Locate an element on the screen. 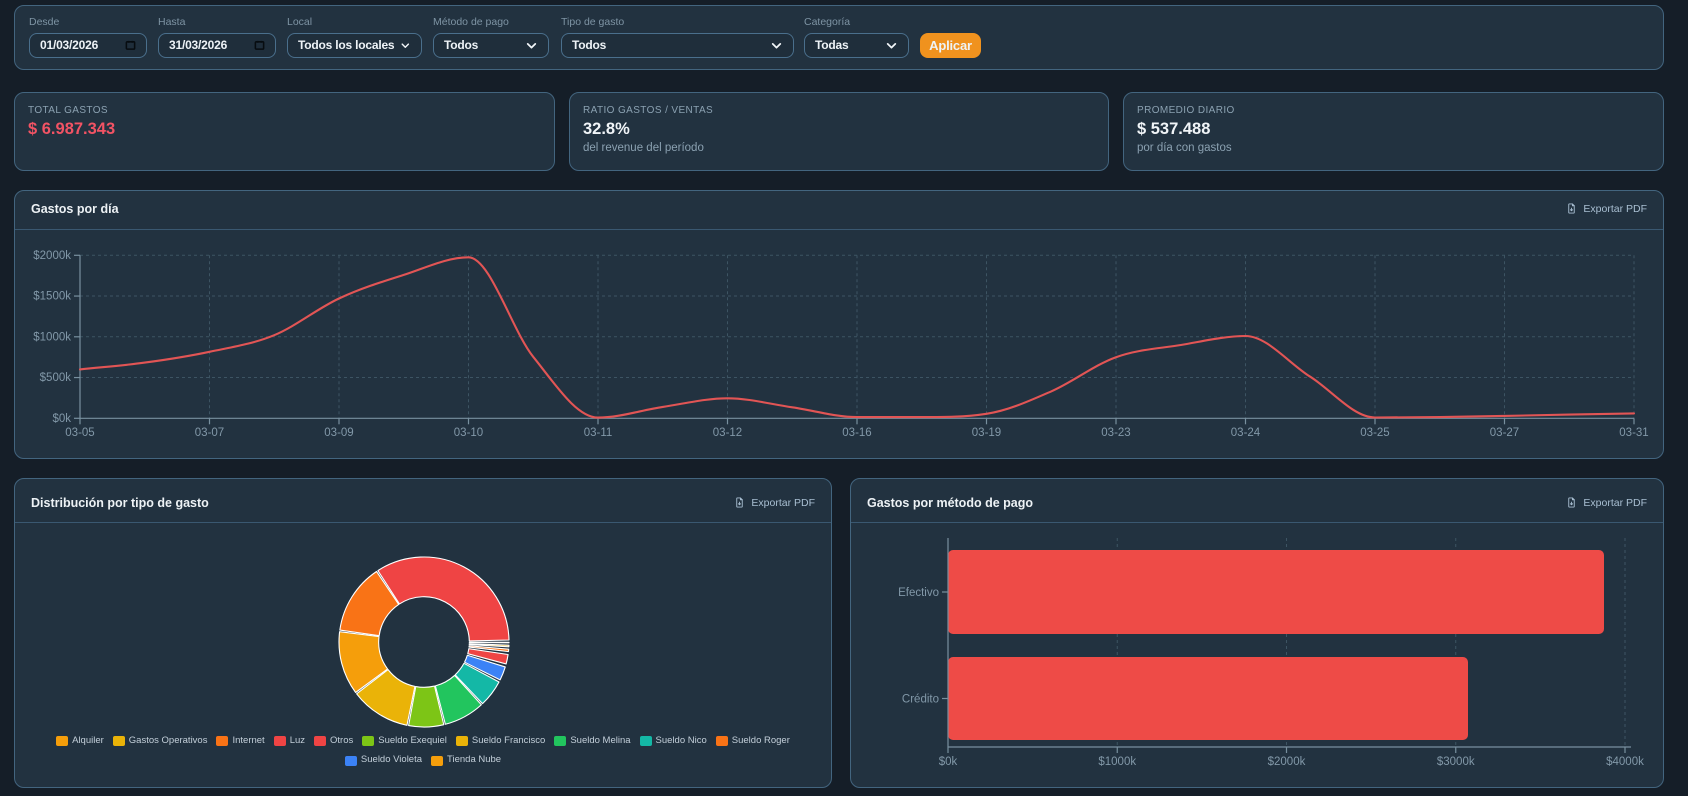  svg-text: $3000k is located at coordinates (1456, 762).